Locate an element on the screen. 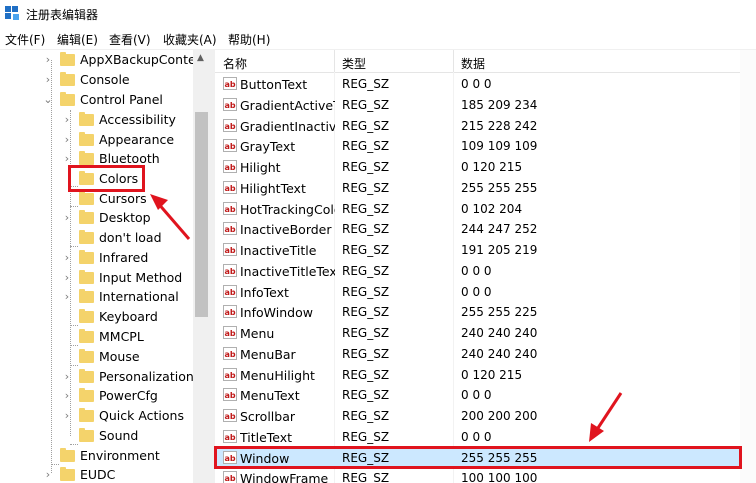 The width and height of the screenshot is (756, 483). value-row: ab HilightText REG_SZ 255 255 255 is located at coordinates (485, 188).